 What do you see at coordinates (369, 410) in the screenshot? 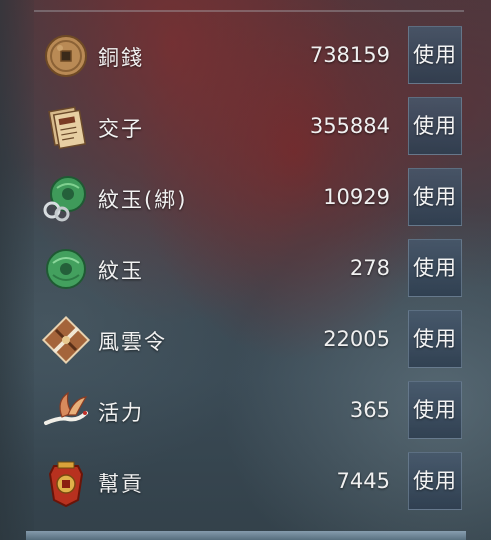
I see `currency-count: 365` at bounding box center [369, 410].